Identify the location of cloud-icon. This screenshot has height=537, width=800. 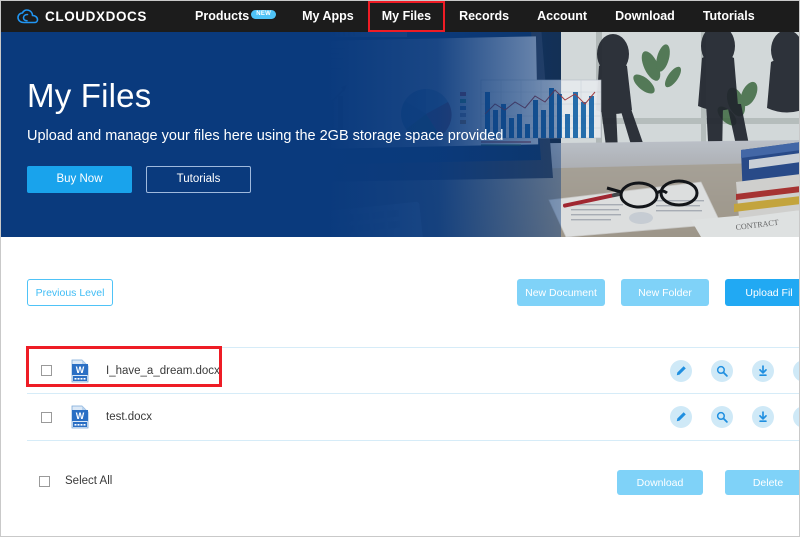
(28, 17).